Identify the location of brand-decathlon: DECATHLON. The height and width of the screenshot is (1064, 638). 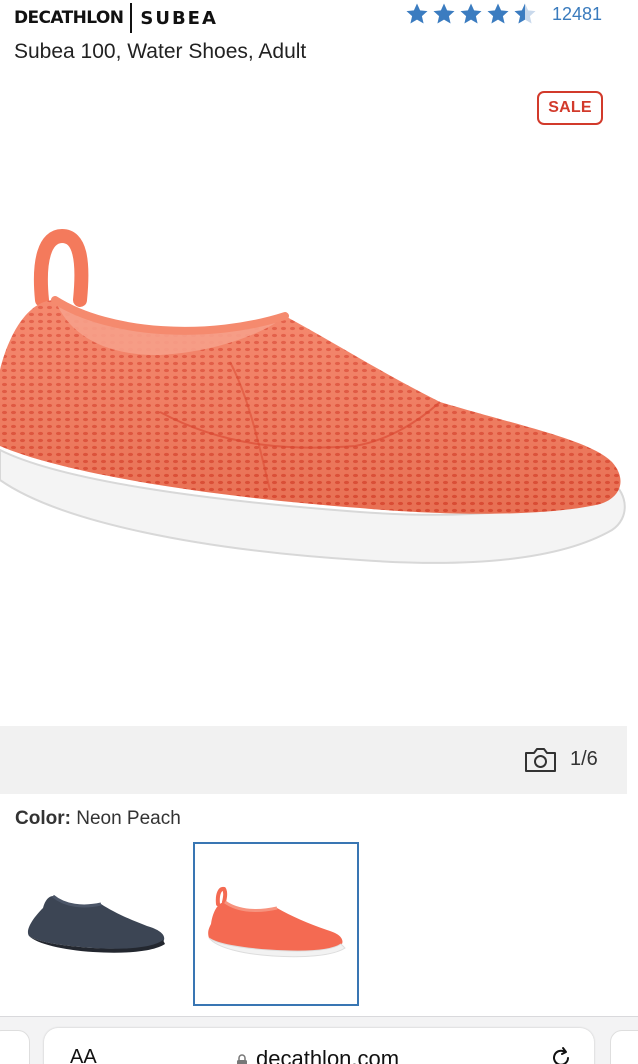
(69, 18).